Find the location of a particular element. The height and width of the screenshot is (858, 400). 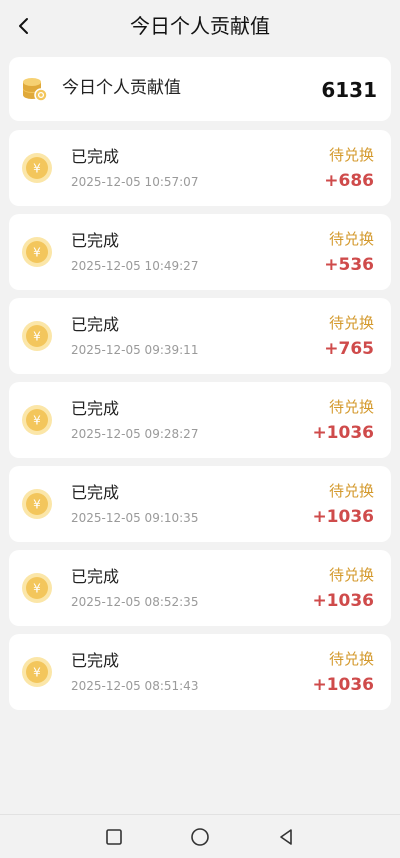

record-time: 2025-12-05 10:49:27 is located at coordinates (135, 266).